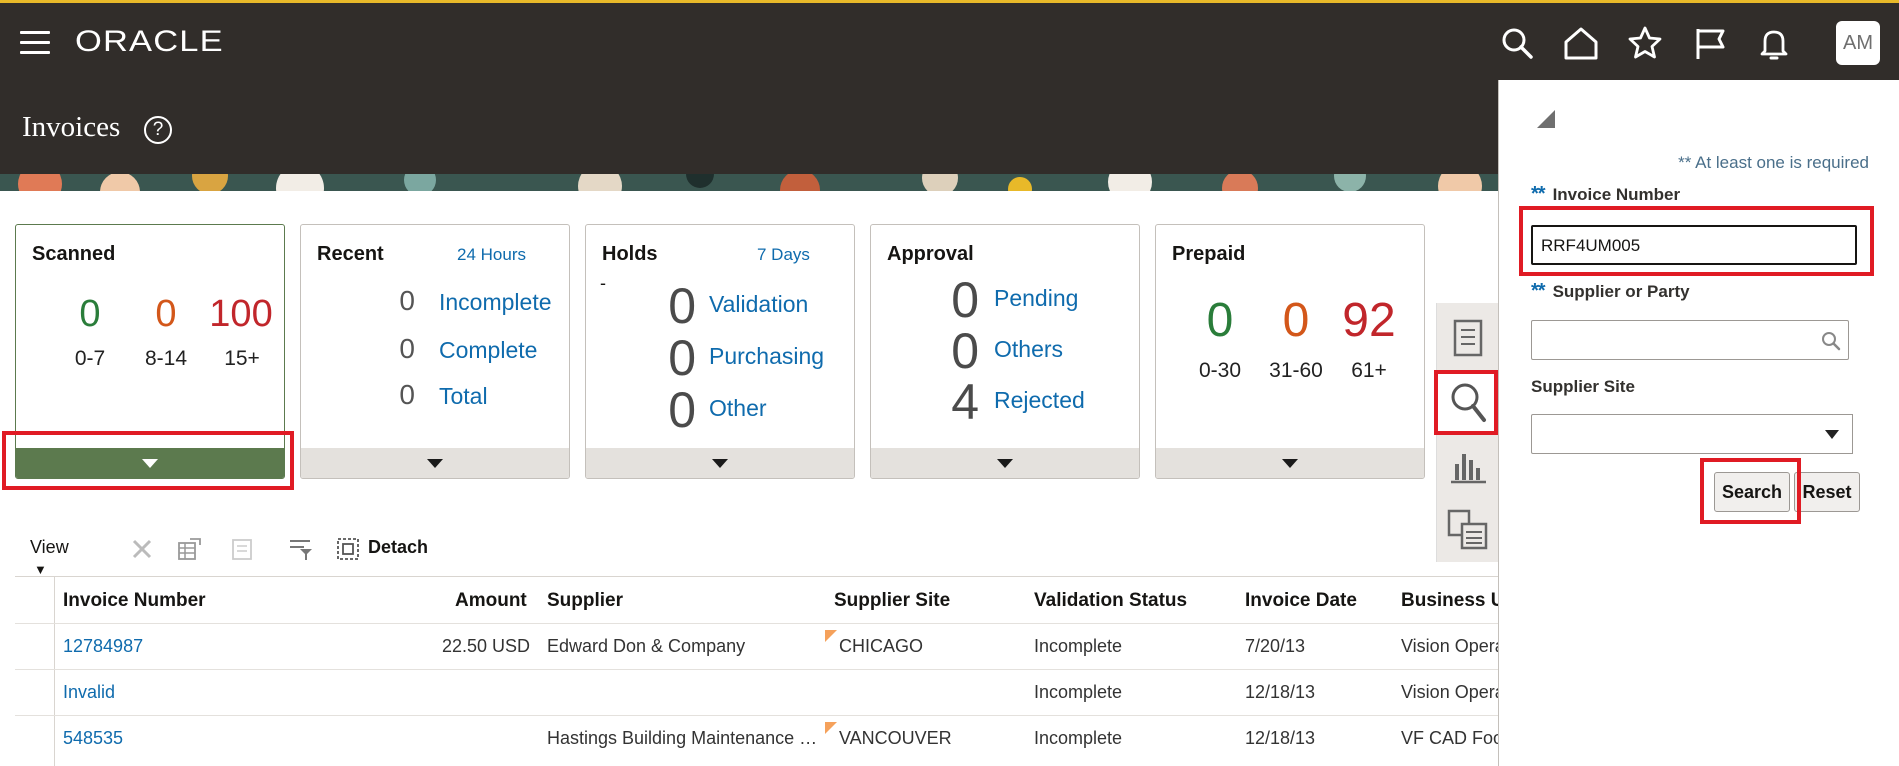 The height and width of the screenshot is (766, 1899). What do you see at coordinates (1449, 601) in the screenshot?
I see `column-header: Business Unit` at bounding box center [1449, 601].